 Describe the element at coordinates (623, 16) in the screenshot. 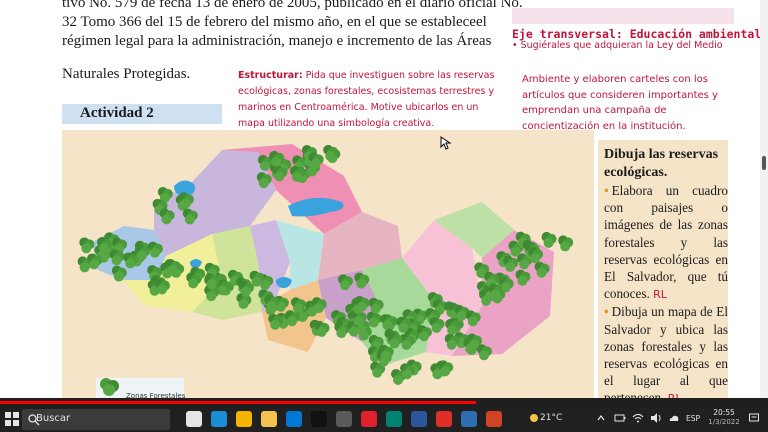

I see `eje-band` at that location.